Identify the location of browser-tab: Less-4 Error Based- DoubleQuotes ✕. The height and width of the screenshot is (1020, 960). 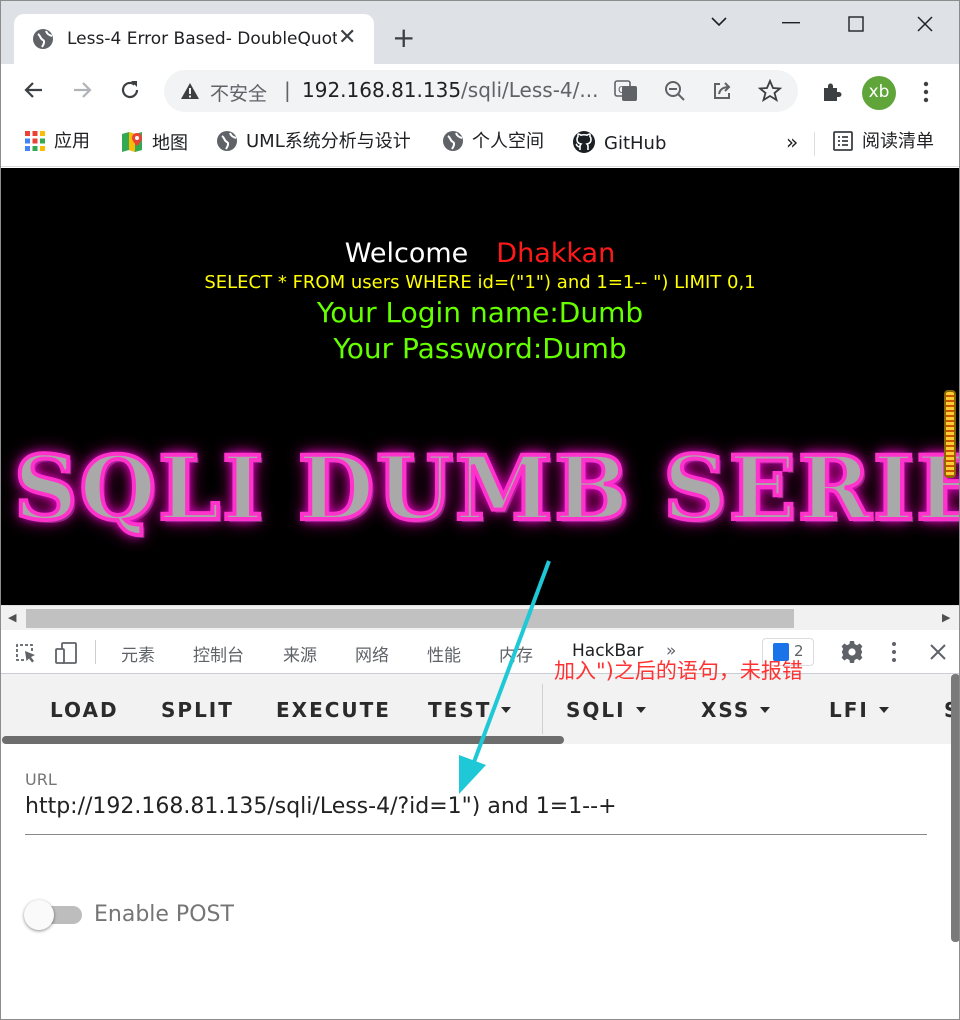
(194, 39).